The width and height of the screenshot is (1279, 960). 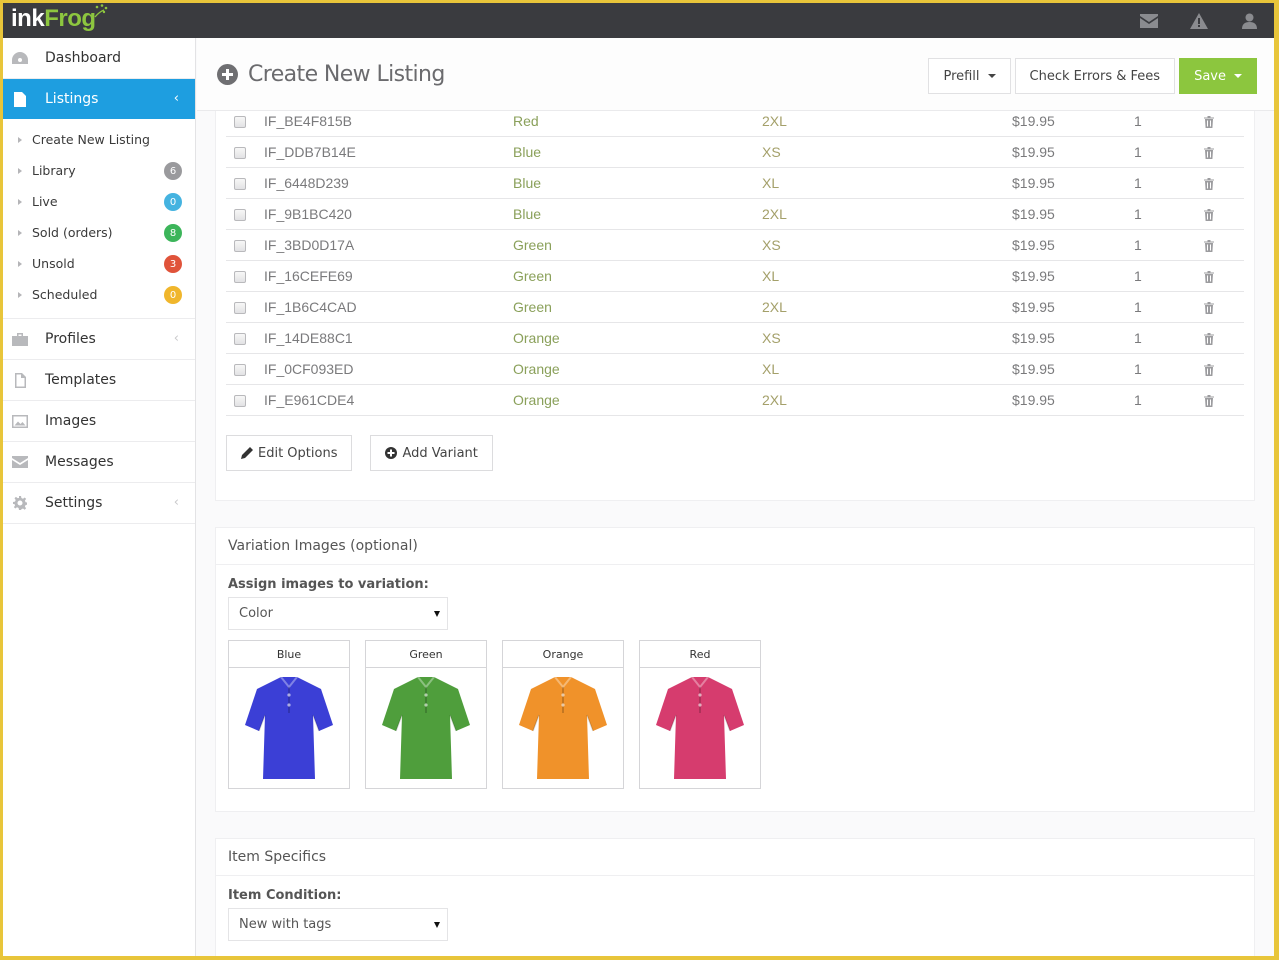 I want to click on submenu-item-label: Sold (orders), so click(x=72, y=232).